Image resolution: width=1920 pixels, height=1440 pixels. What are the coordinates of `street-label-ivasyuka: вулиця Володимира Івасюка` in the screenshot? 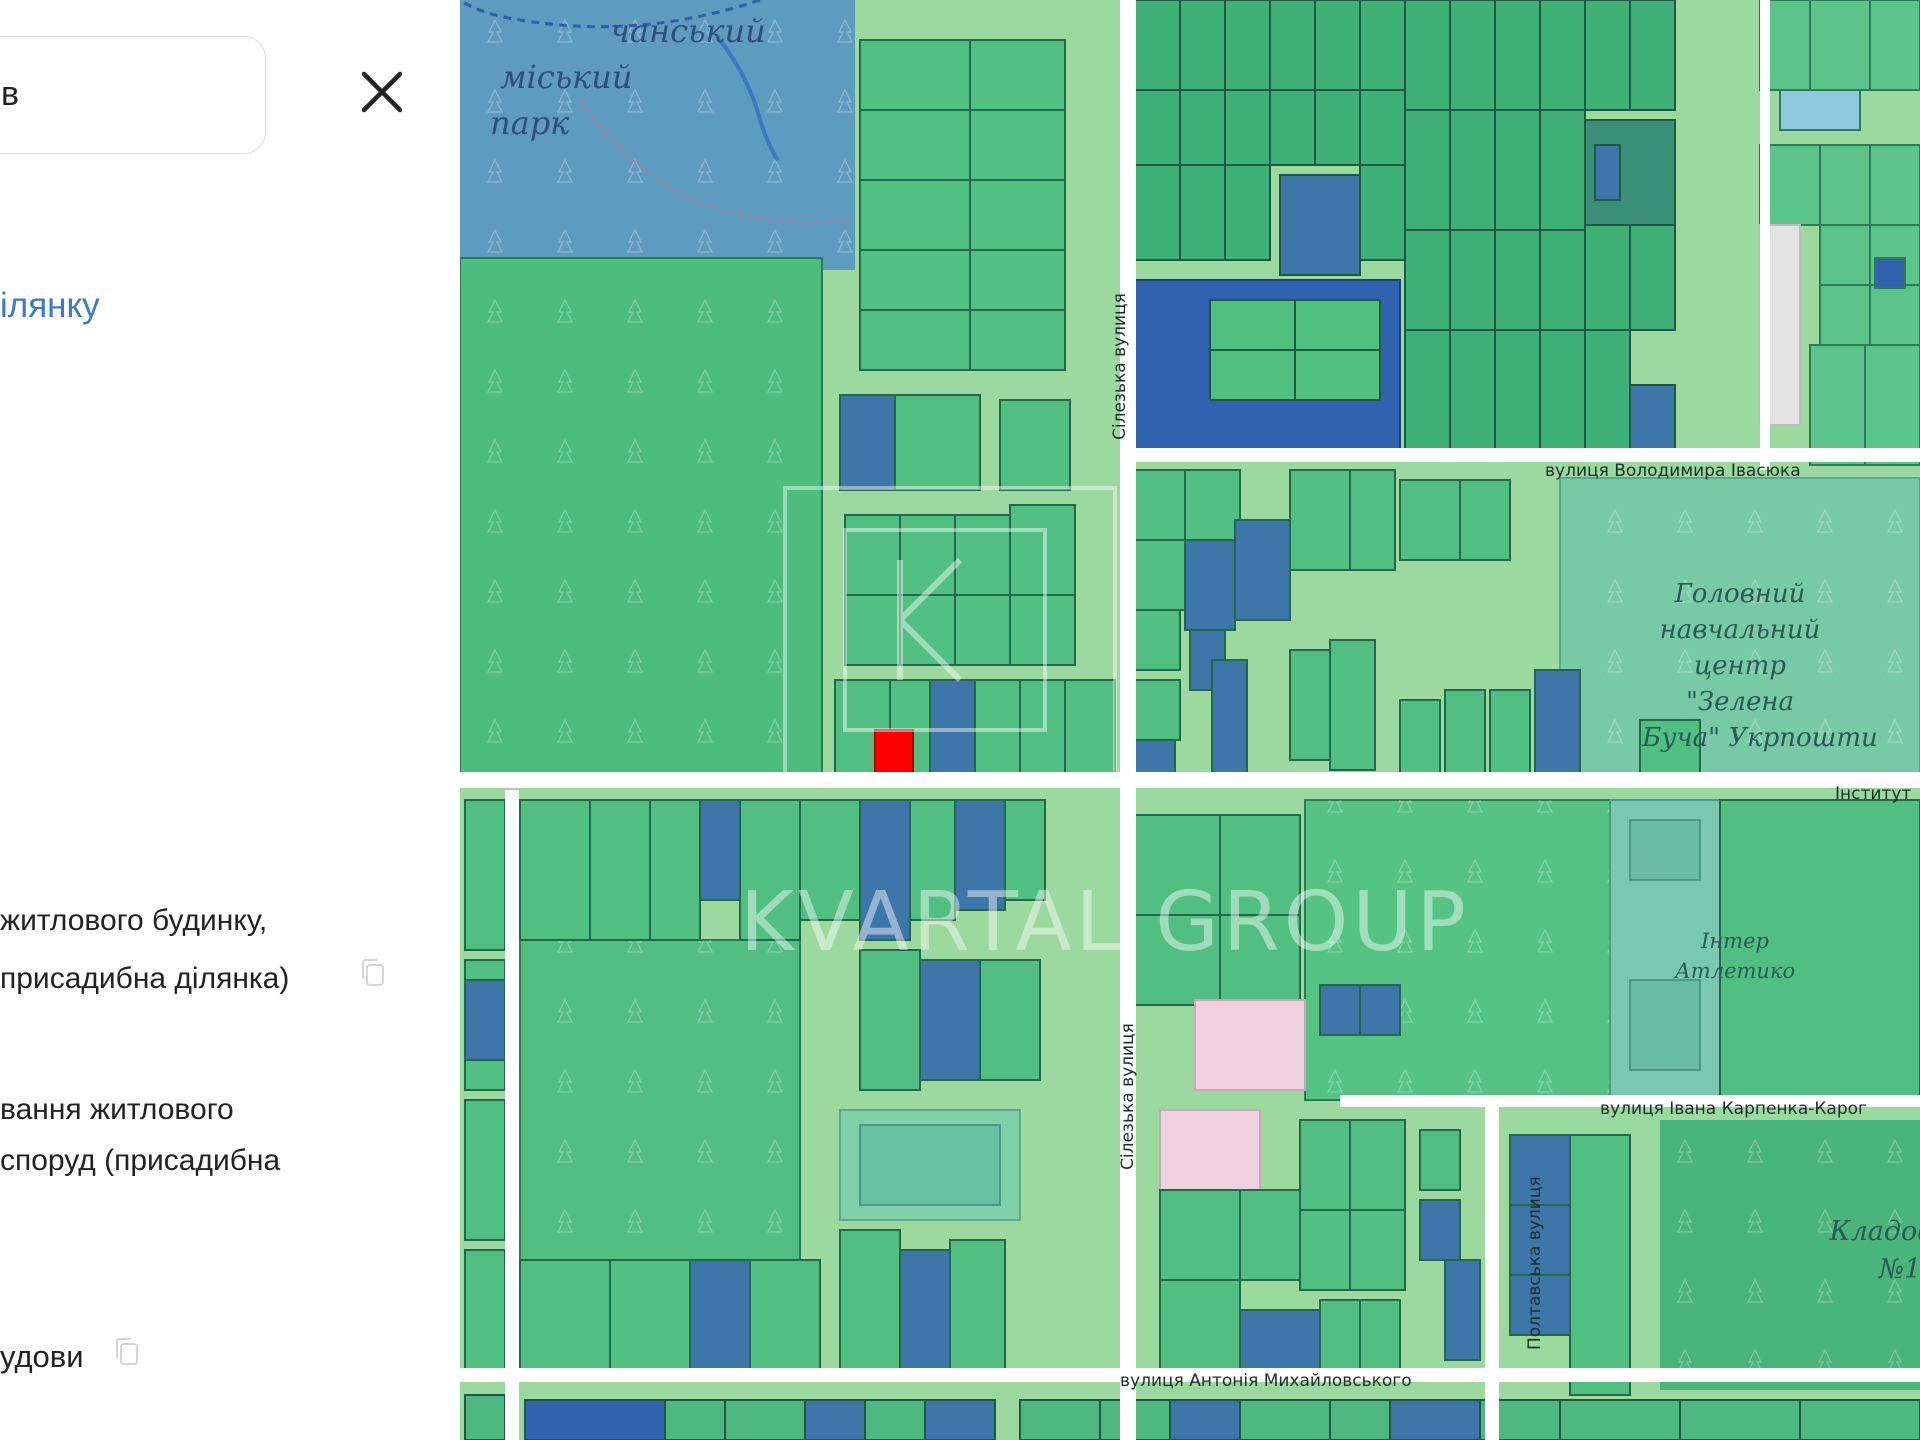 It's located at (1673, 471).